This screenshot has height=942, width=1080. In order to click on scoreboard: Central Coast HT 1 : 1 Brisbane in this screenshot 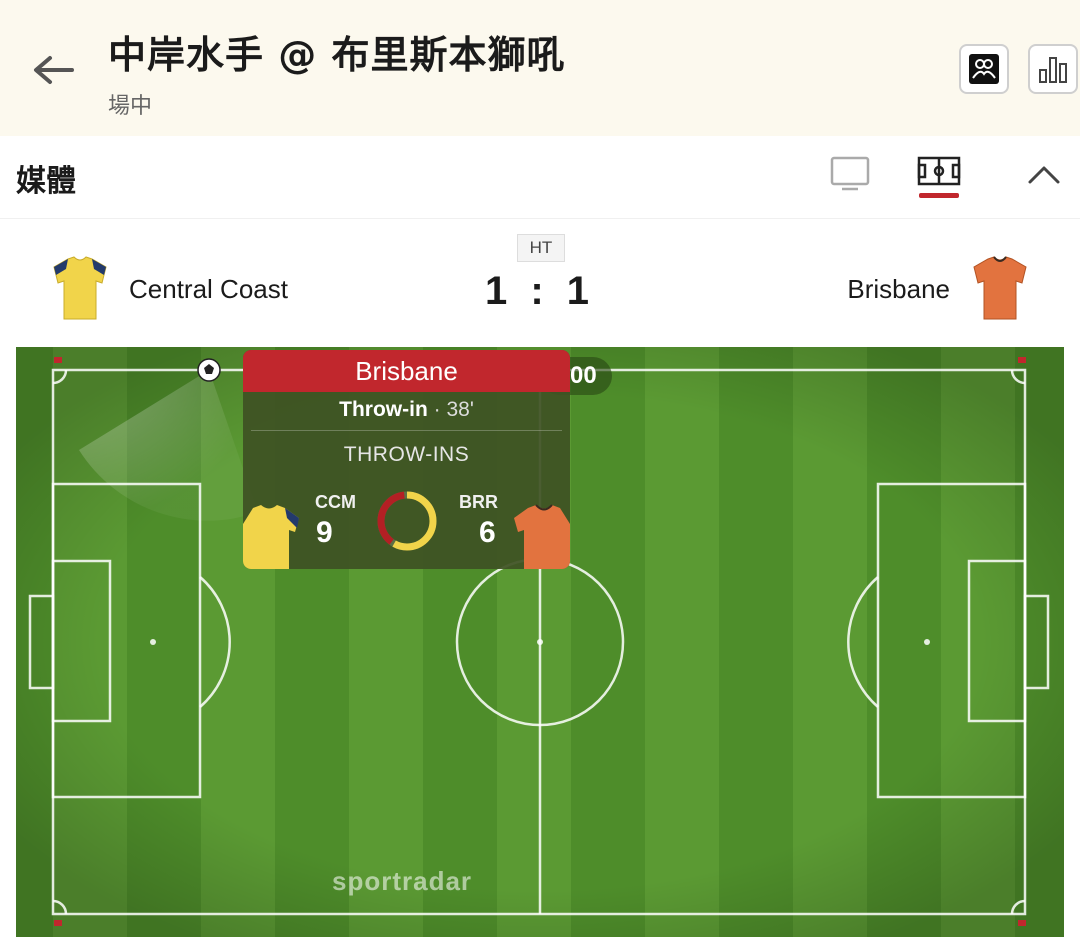, I will do `click(540, 283)`.